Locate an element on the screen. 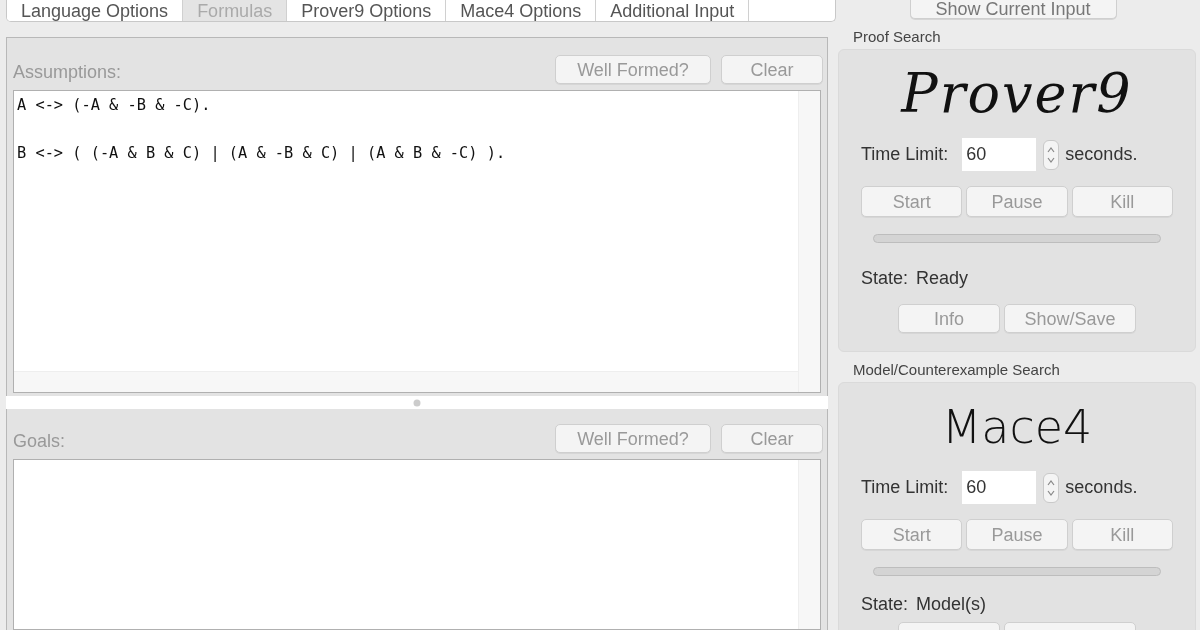 The height and width of the screenshot is (630, 1200). tab: Formulas is located at coordinates (235, 10).